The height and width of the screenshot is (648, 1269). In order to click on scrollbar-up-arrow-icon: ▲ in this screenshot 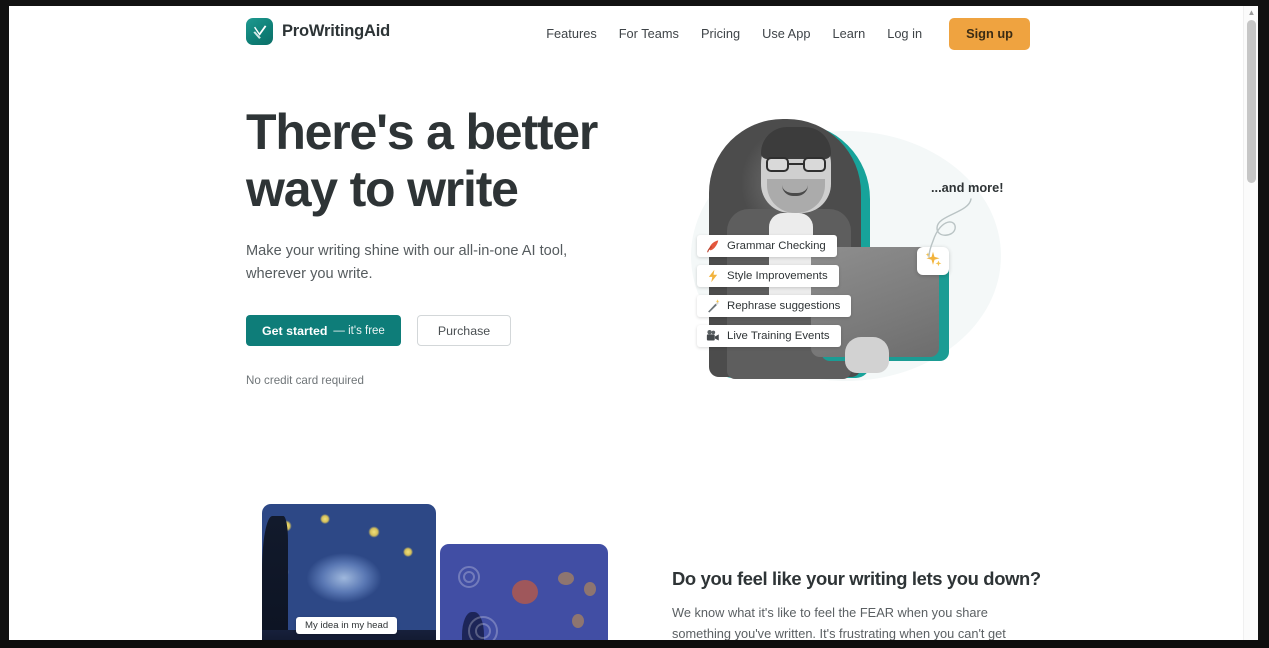, I will do `click(1251, 12)`.